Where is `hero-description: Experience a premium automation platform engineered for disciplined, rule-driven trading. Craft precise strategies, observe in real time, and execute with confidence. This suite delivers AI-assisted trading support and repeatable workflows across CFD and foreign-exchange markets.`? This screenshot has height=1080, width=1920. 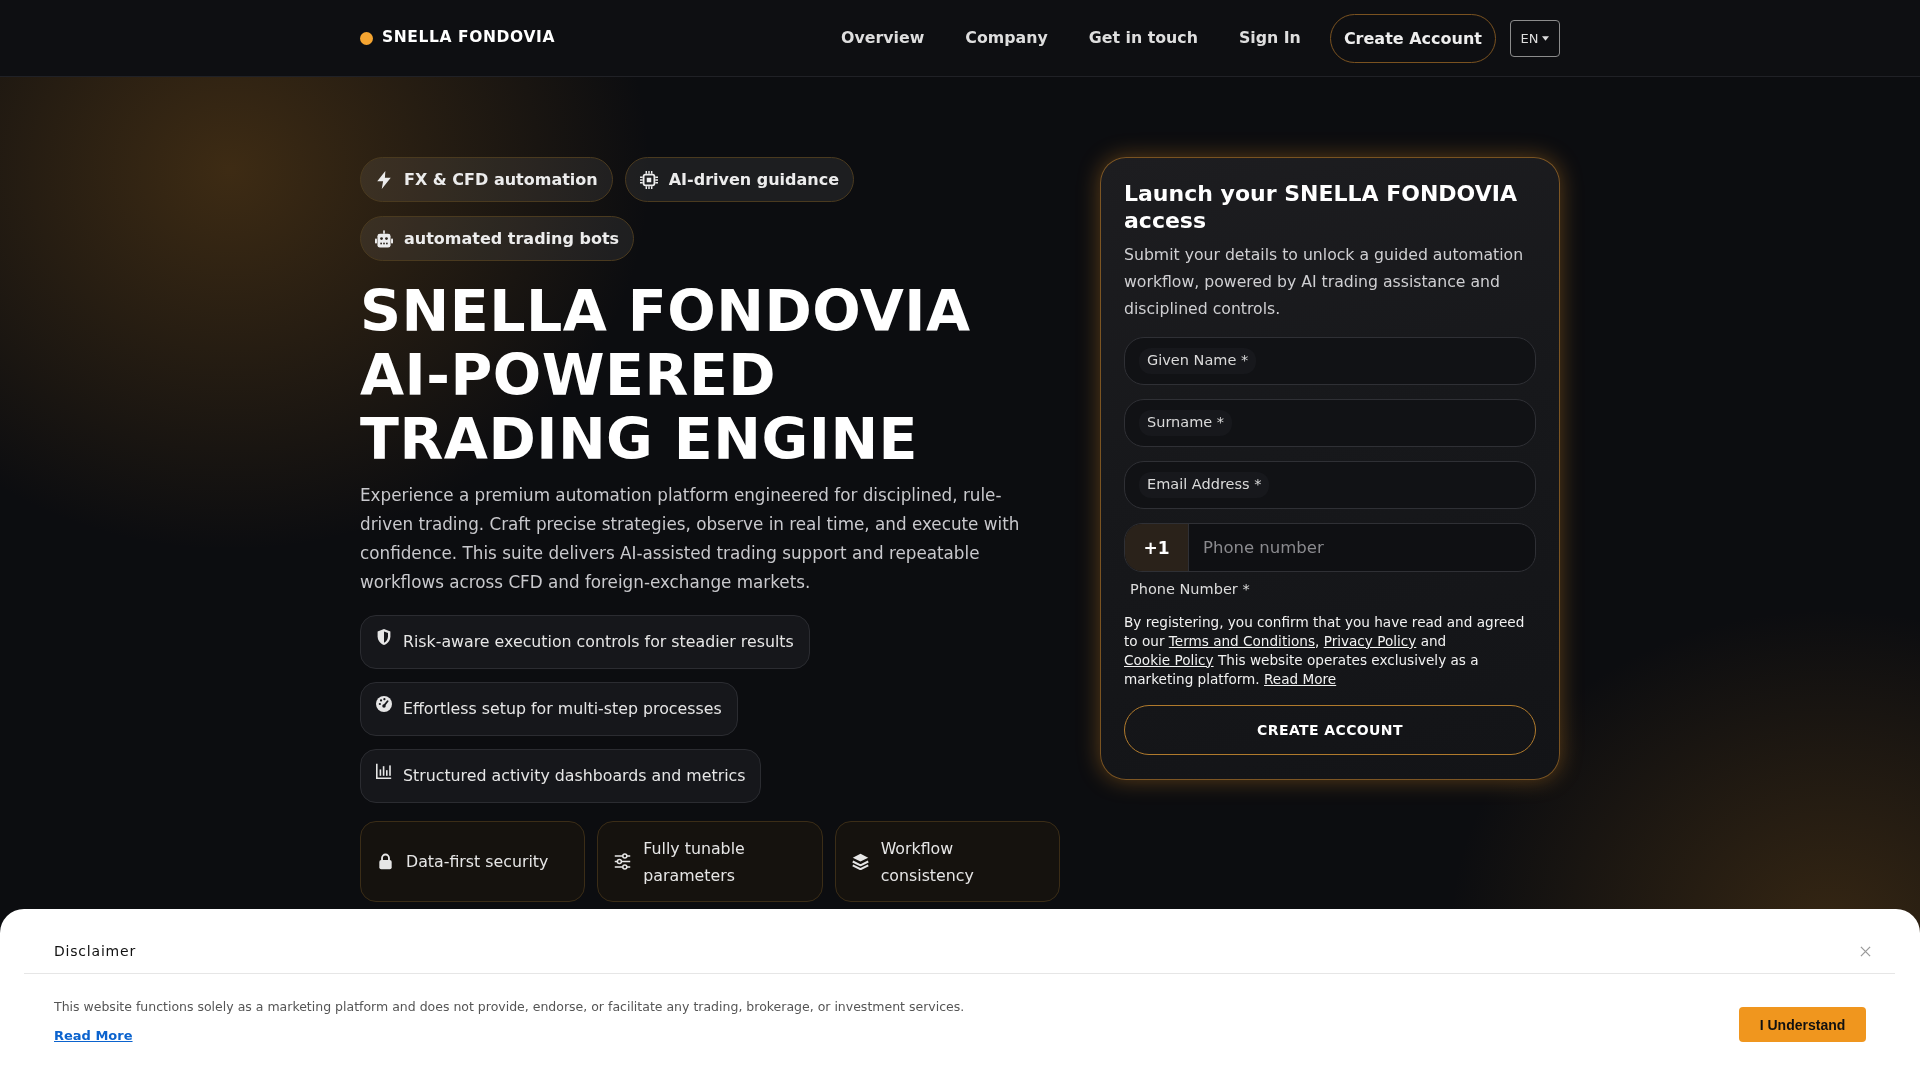 hero-description: Experience a premium automation platform engineered for disciplined, rule-driven trading. Craft precise strategies, observe in real time, and execute with confidence. This suite delivers AI-assisted trading support and repeatable workflows across CFD and foreign-exchange markets. is located at coordinates (690, 539).